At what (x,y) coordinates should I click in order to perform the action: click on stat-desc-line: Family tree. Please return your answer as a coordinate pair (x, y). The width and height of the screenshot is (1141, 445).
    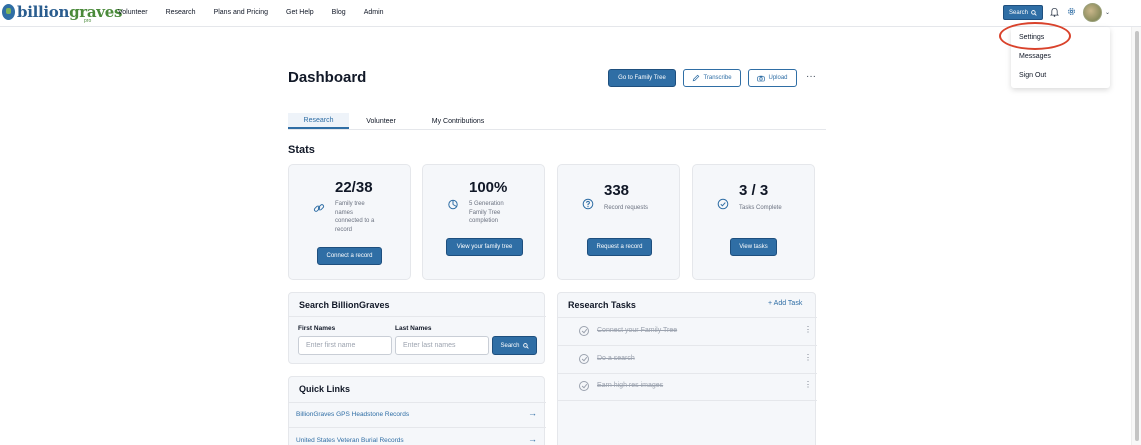
    Looking at the image, I should click on (350, 204).